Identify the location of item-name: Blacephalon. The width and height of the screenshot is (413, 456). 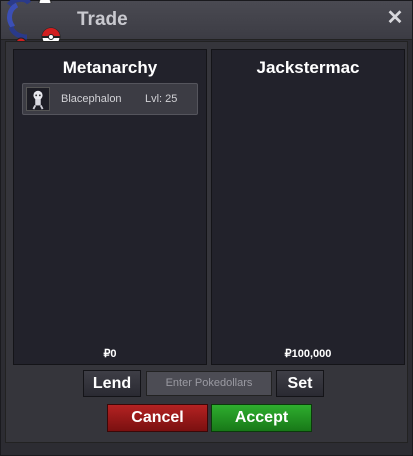
(91, 99).